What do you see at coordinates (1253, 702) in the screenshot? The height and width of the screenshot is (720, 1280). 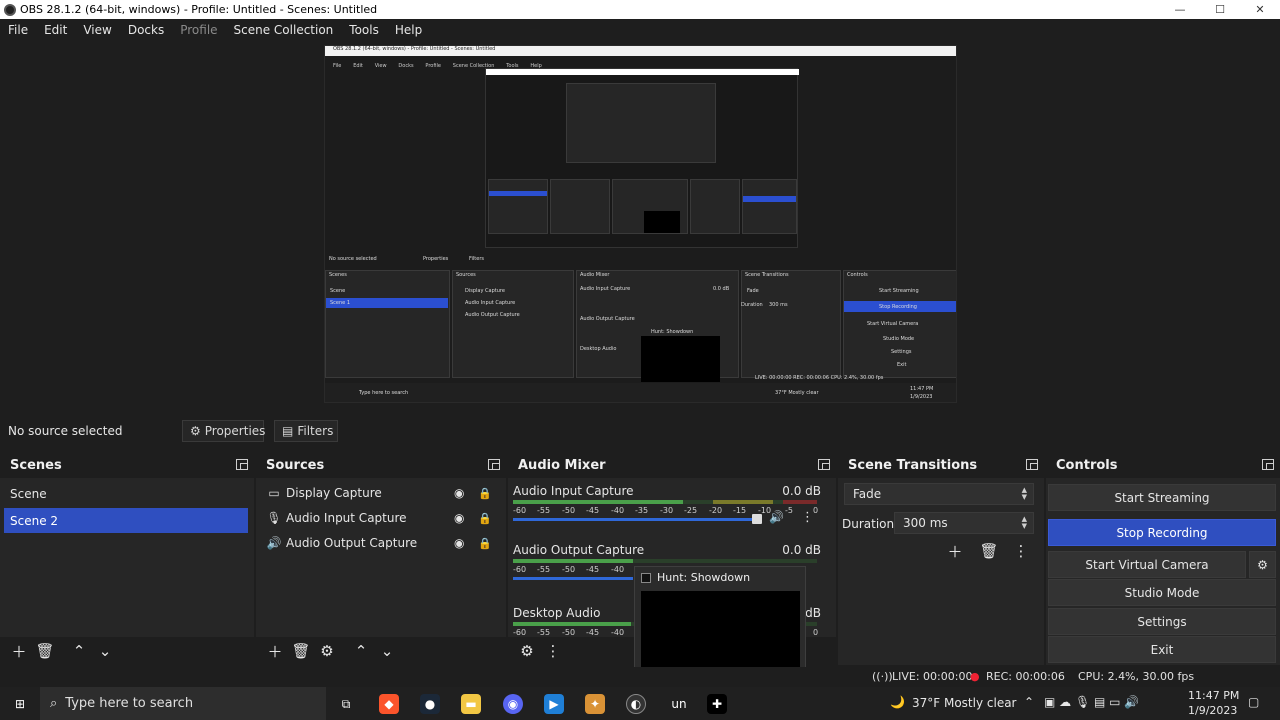 I see `notification-icon: ▢` at bounding box center [1253, 702].